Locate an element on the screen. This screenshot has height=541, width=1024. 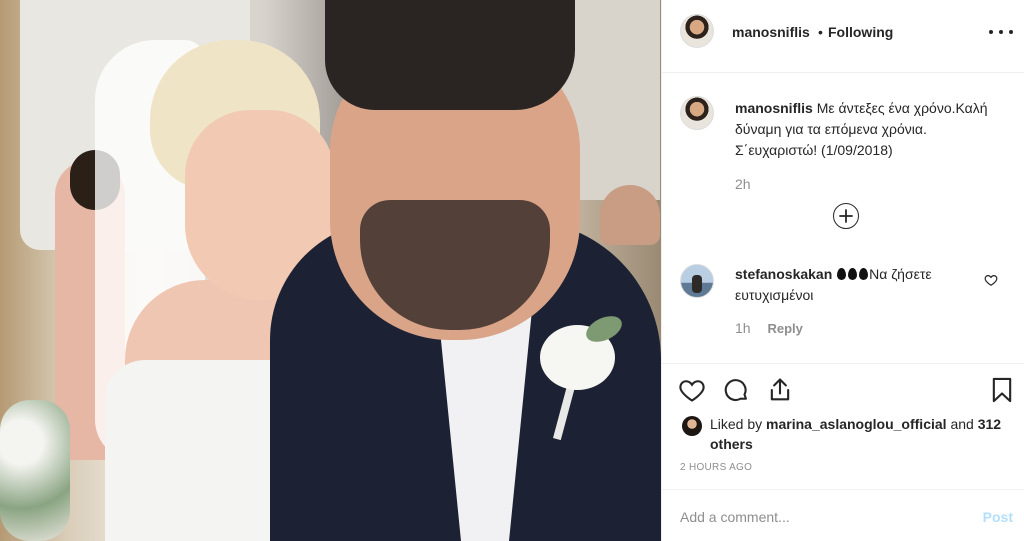
more-icon is located at coordinates (1001, 32).